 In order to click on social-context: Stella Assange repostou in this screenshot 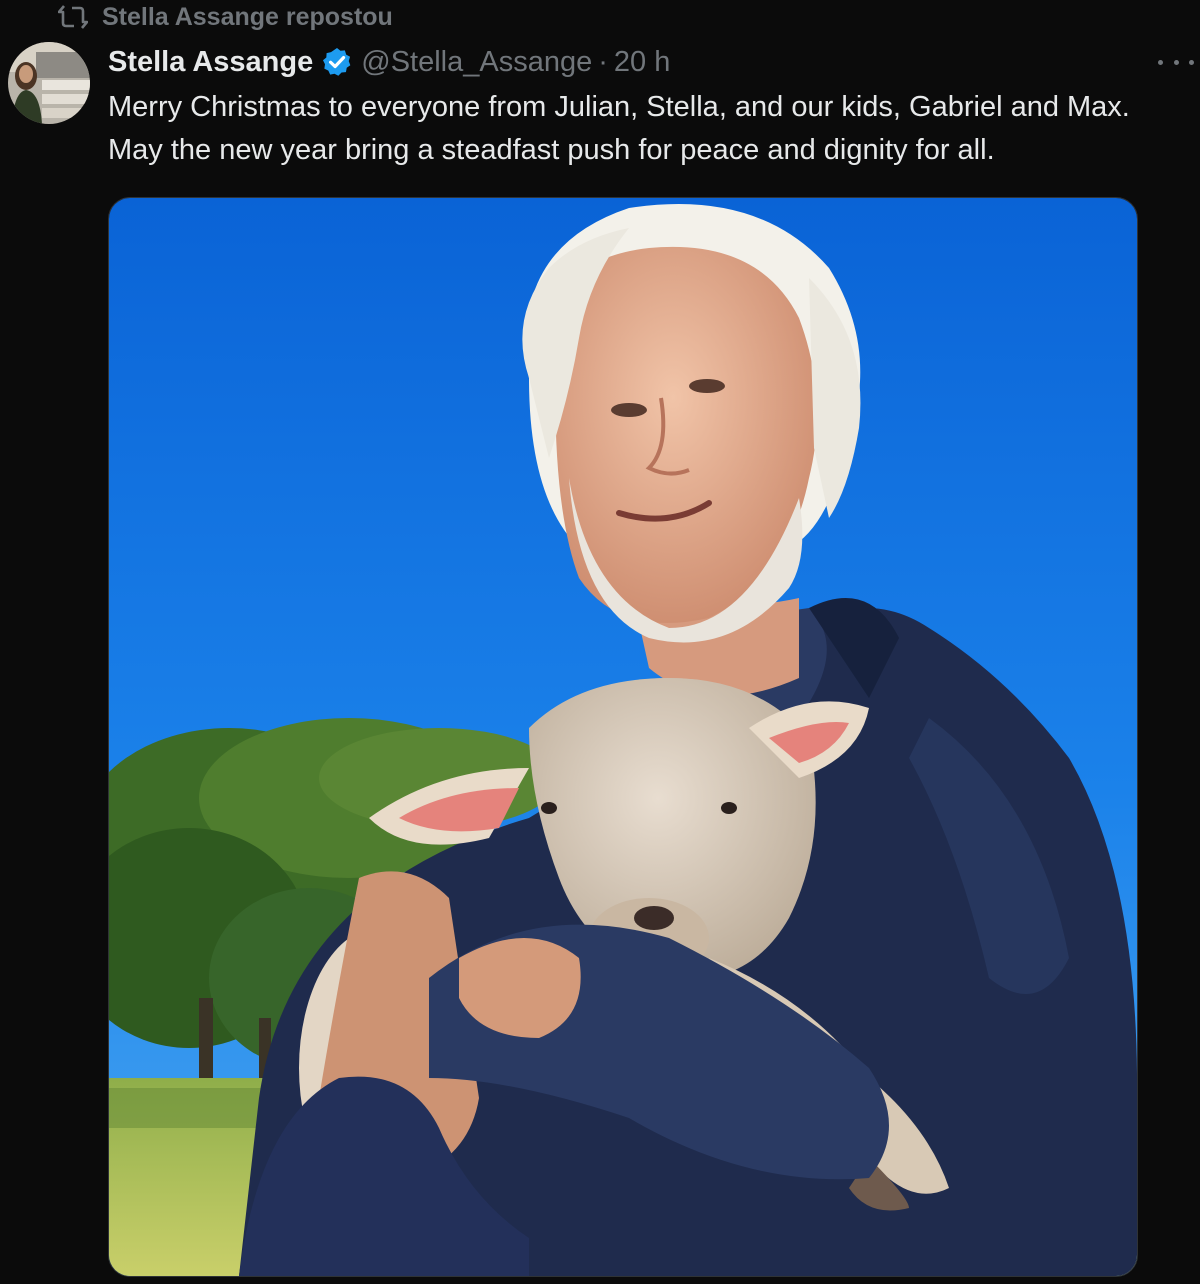, I will do `click(225, 17)`.